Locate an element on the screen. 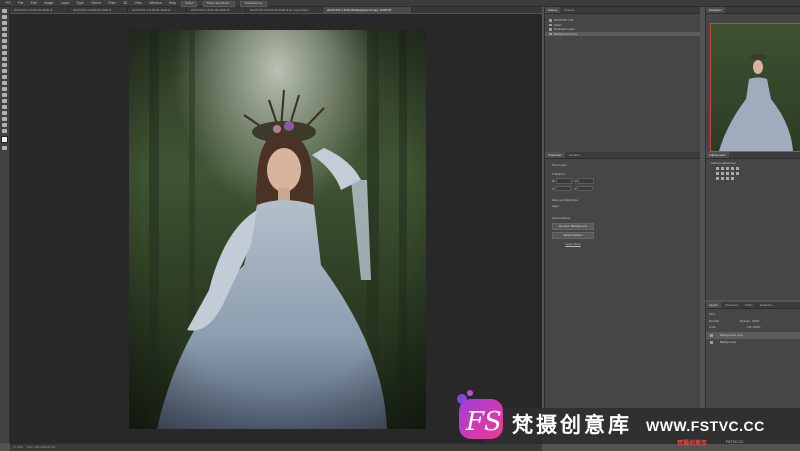 Image resolution: width=800 pixels, height=451 pixels. blur-tool-icon is located at coordinates (4, 83).